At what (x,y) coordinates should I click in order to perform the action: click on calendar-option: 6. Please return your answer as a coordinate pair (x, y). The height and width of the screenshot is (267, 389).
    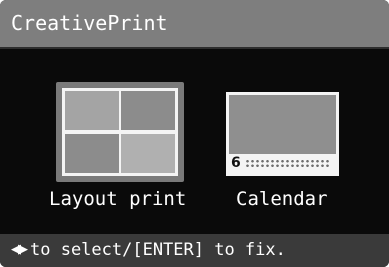
    Looking at the image, I should click on (290, 132).